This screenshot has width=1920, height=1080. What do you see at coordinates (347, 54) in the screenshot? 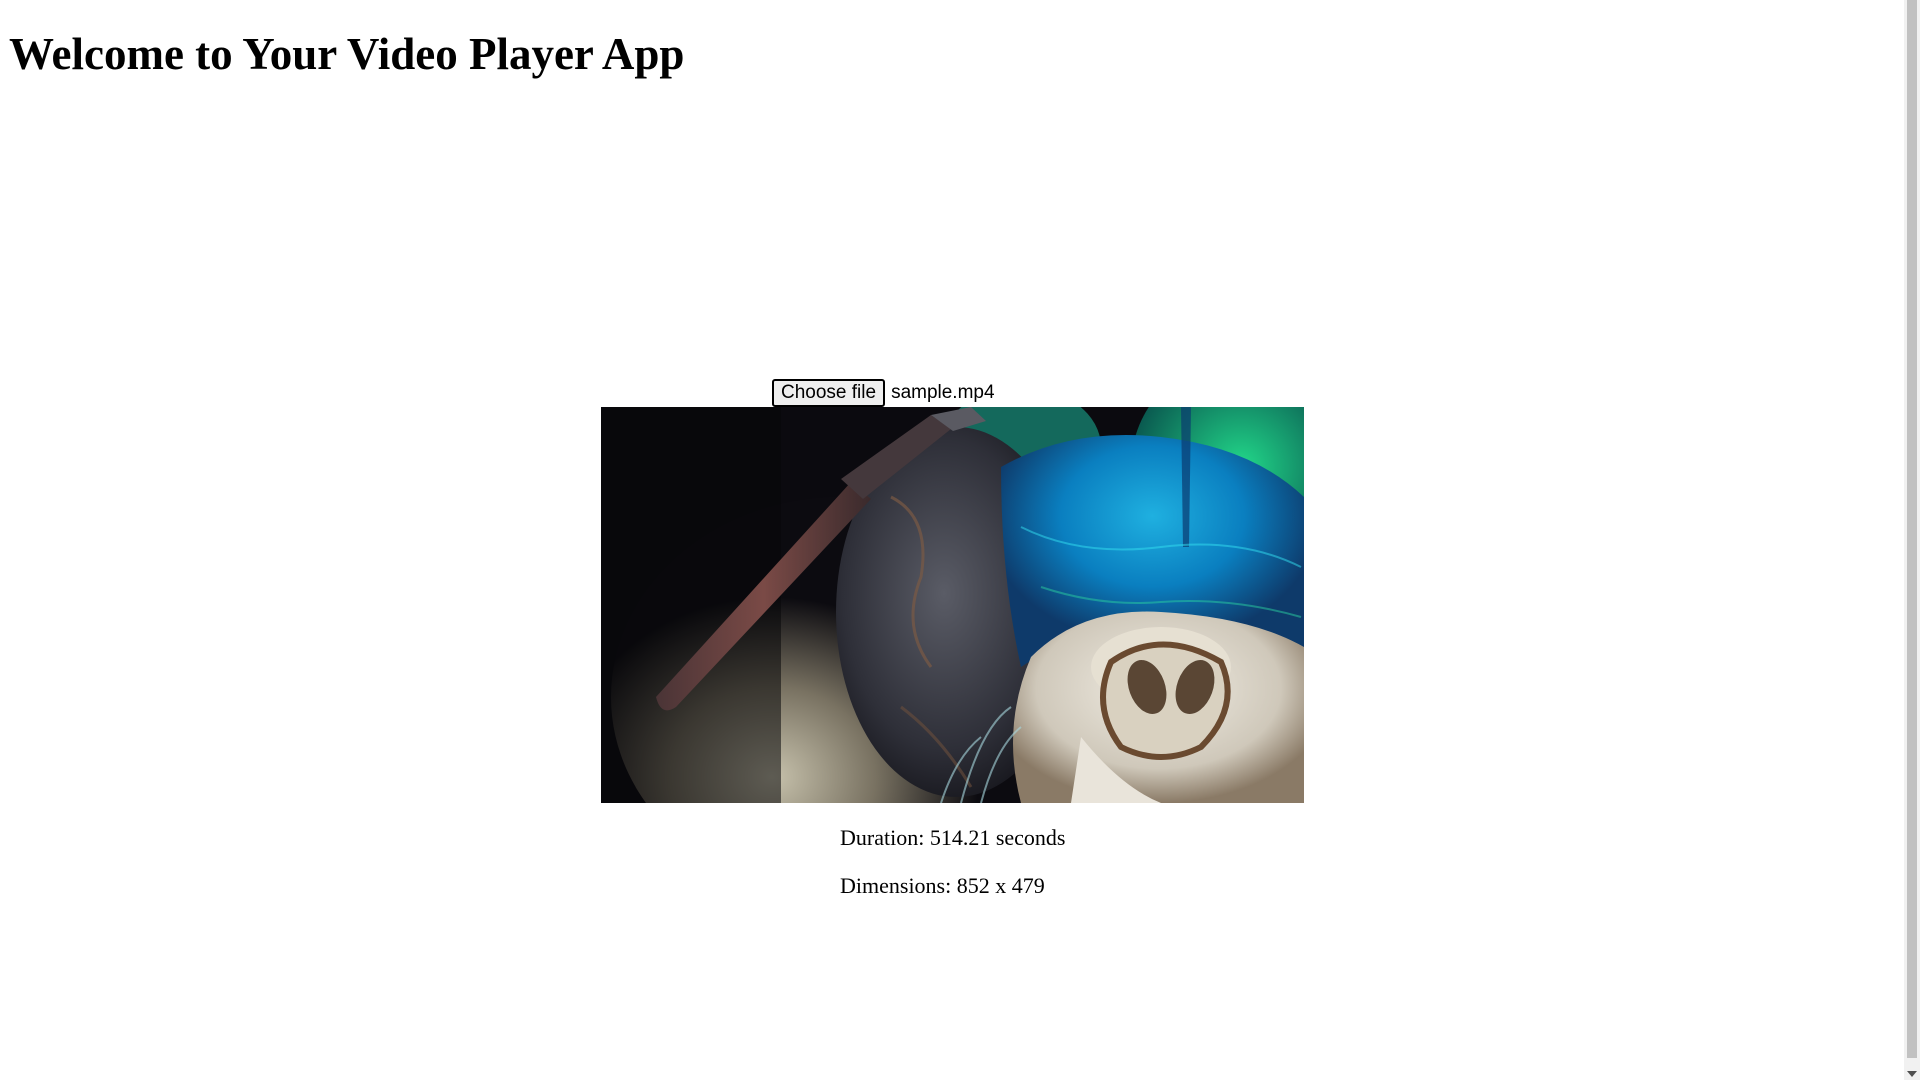
I see `page-title: Welcome to Your Video Player App` at bounding box center [347, 54].